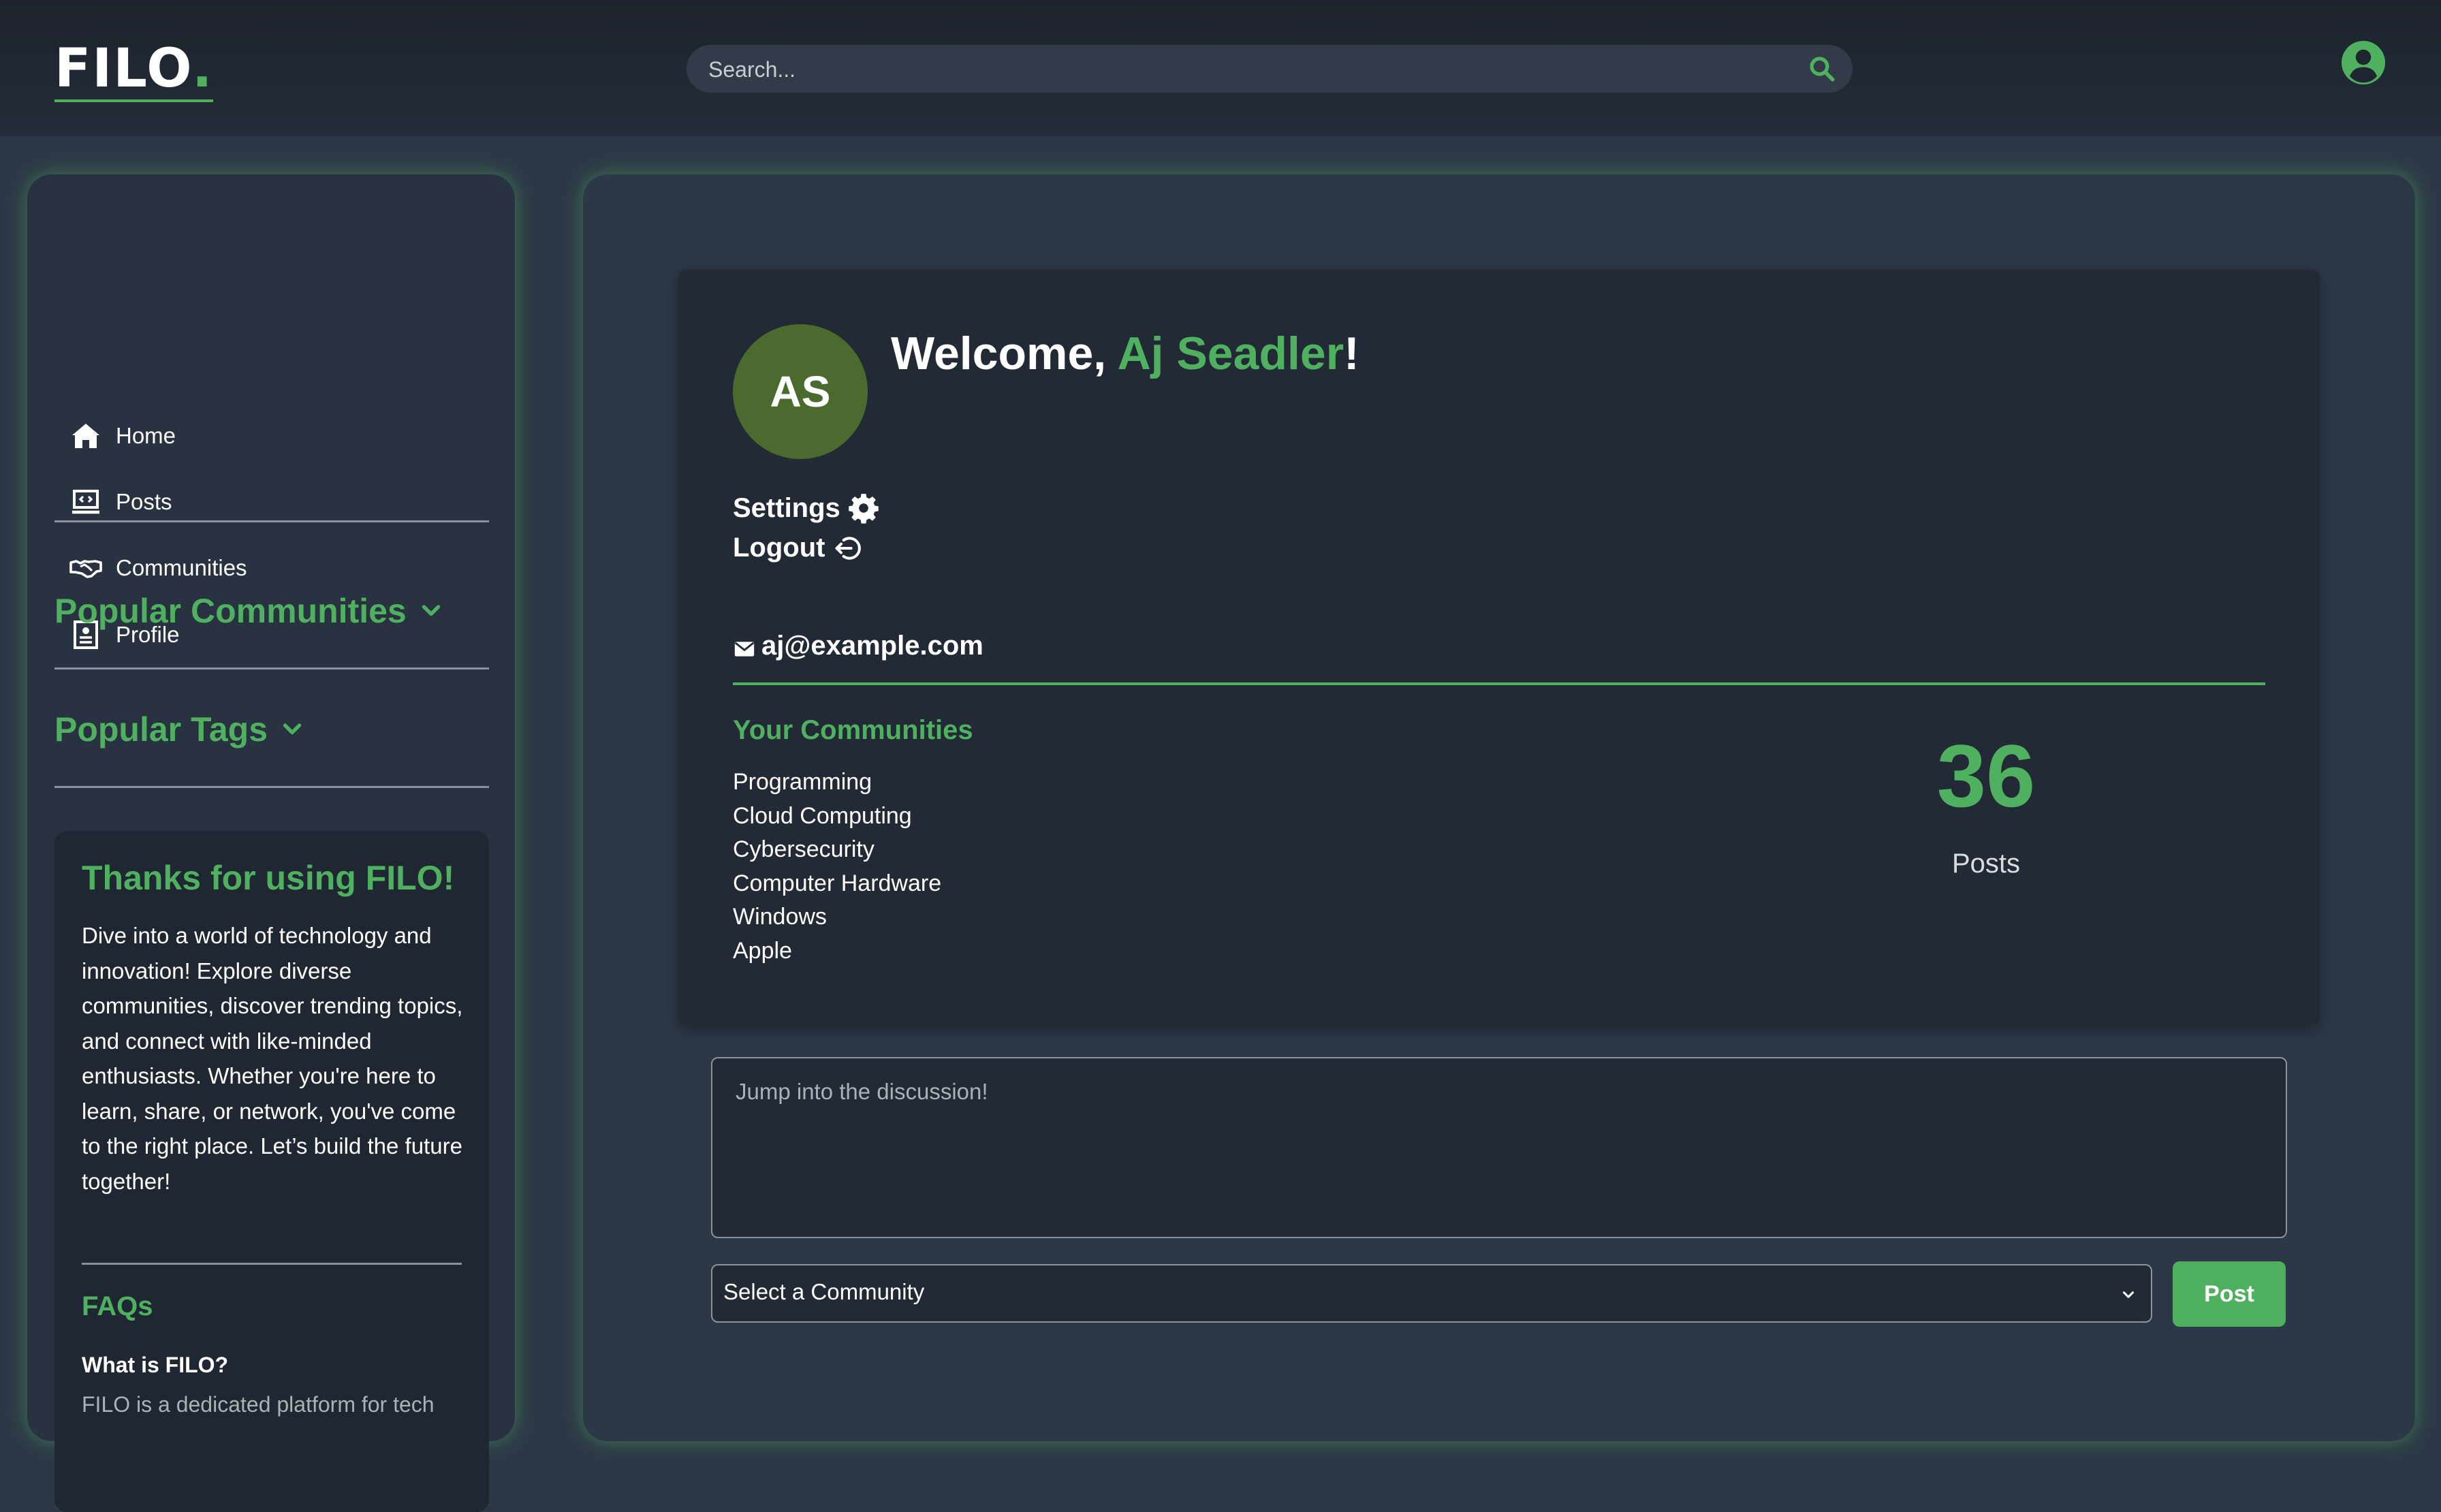 The height and width of the screenshot is (1512, 2441). I want to click on welcome-suffix: !, so click(1351, 353).